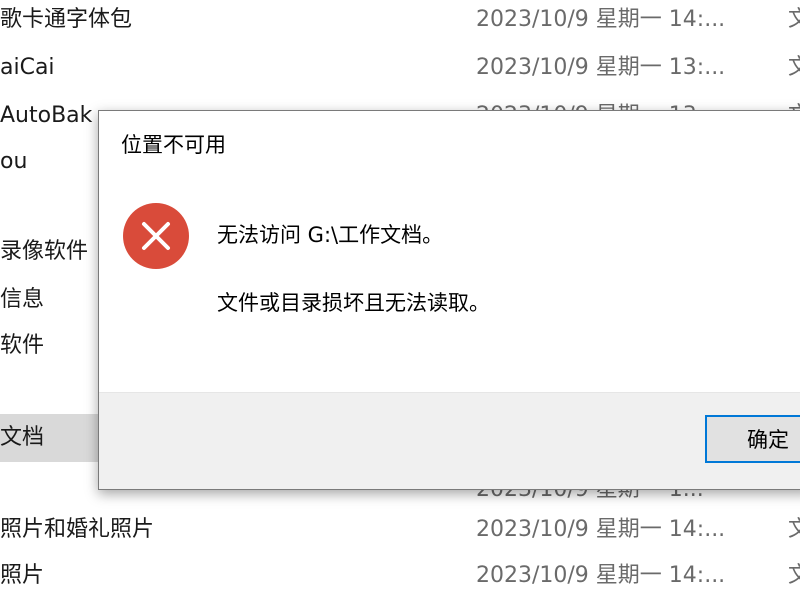 The image size is (800, 600). I want to click on file-name: ou, so click(14, 161).